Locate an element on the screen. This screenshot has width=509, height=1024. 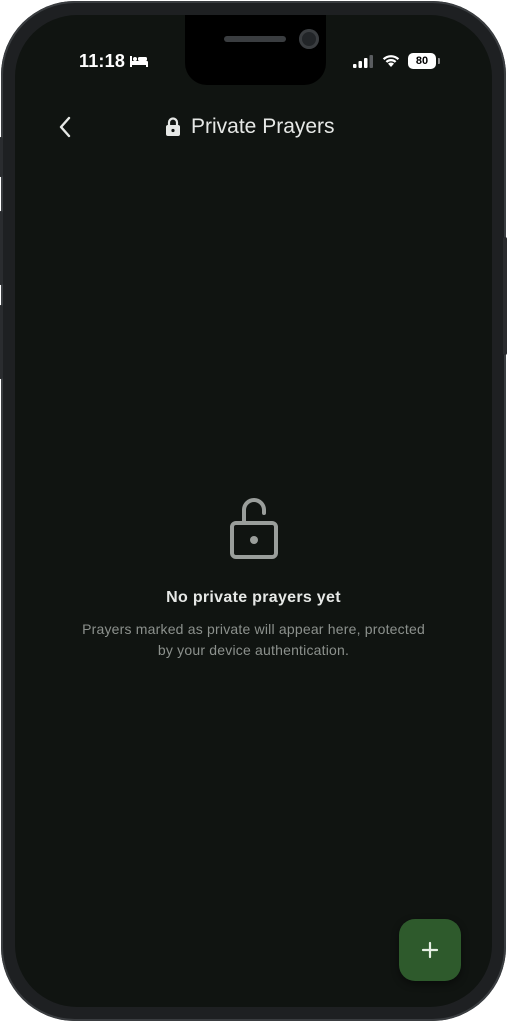
add-prayer-button is located at coordinates (430, 950).